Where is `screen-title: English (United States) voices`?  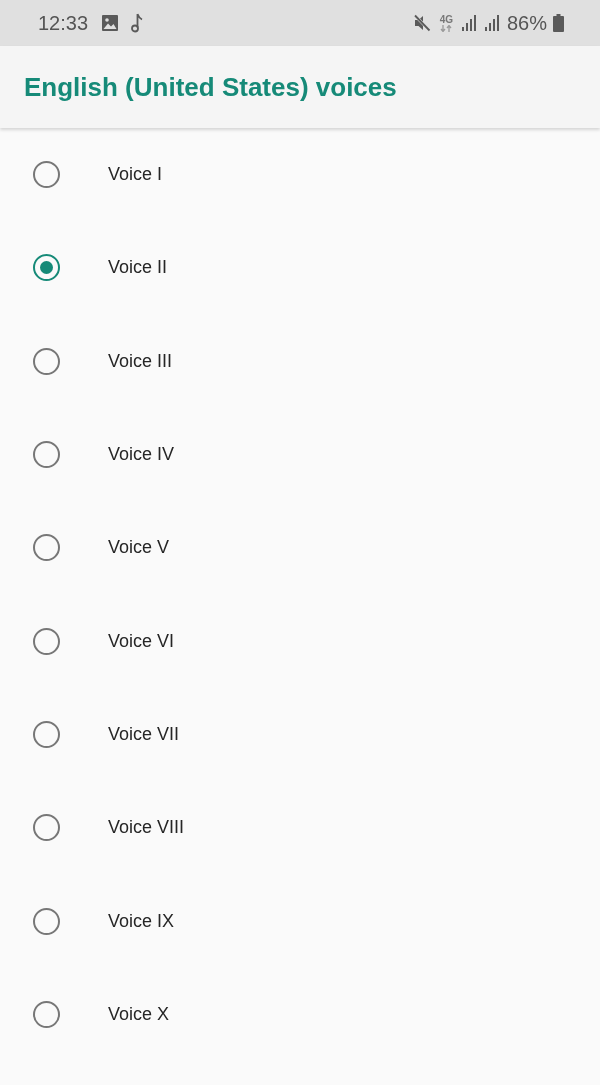 screen-title: English (United States) voices is located at coordinates (210, 87).